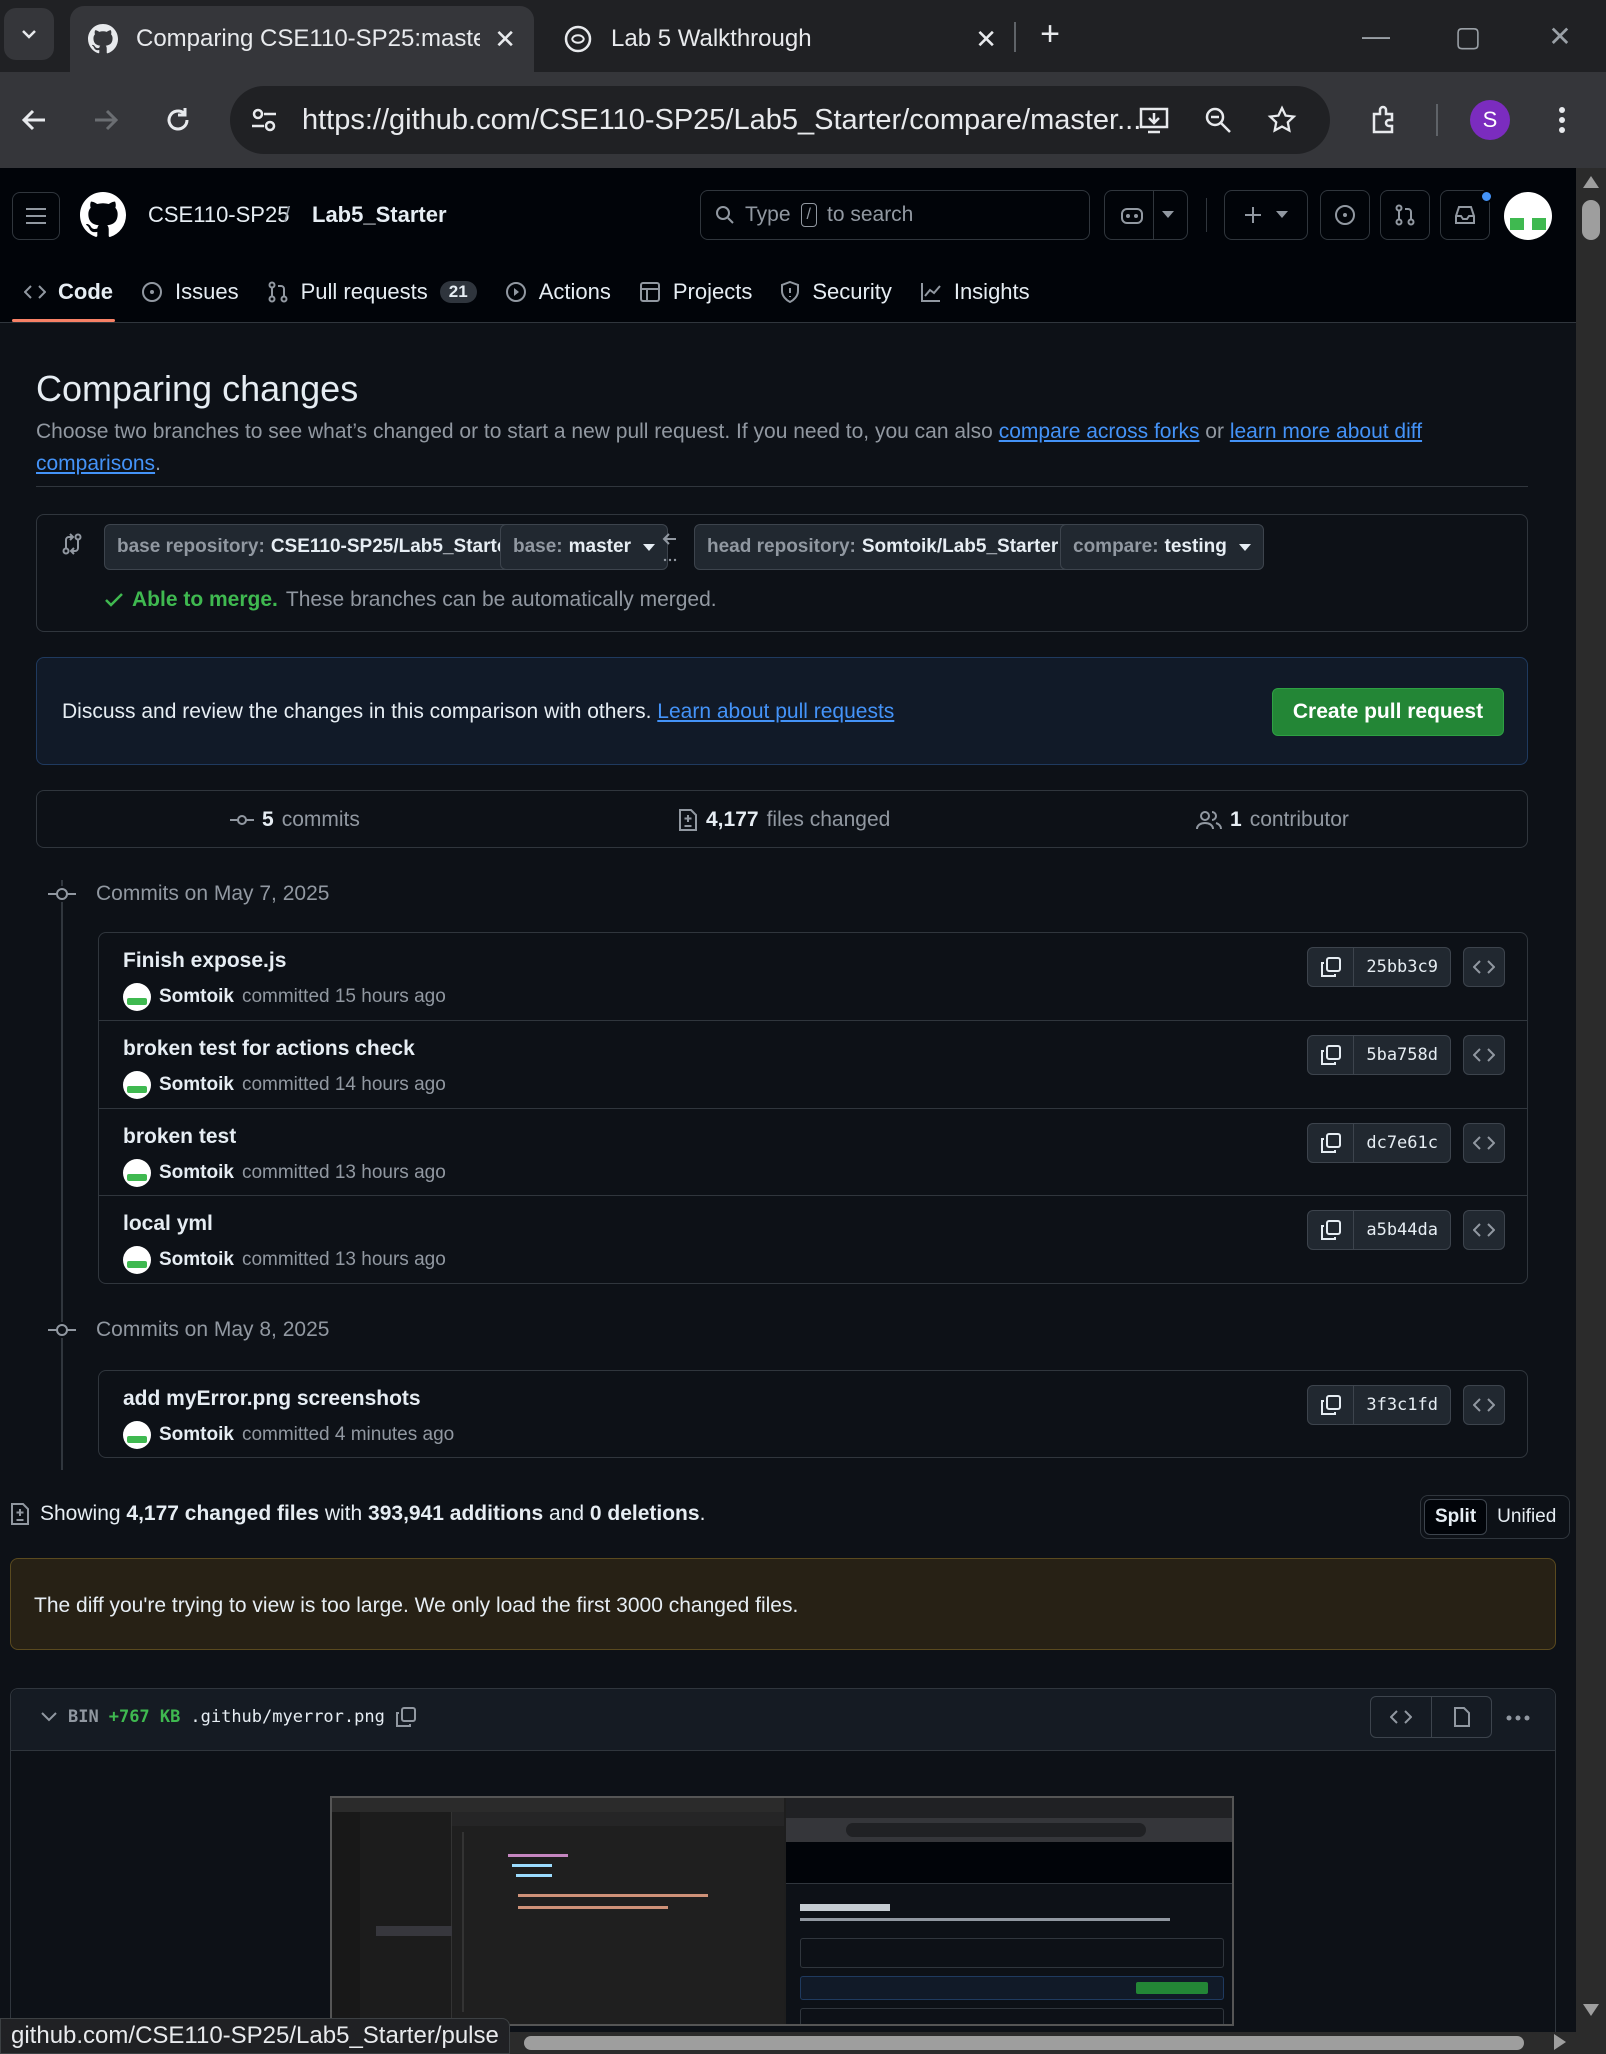 This screenshot has width=1606, height=2054. I want to click on preview-editor-pane, so click(558, 1911).